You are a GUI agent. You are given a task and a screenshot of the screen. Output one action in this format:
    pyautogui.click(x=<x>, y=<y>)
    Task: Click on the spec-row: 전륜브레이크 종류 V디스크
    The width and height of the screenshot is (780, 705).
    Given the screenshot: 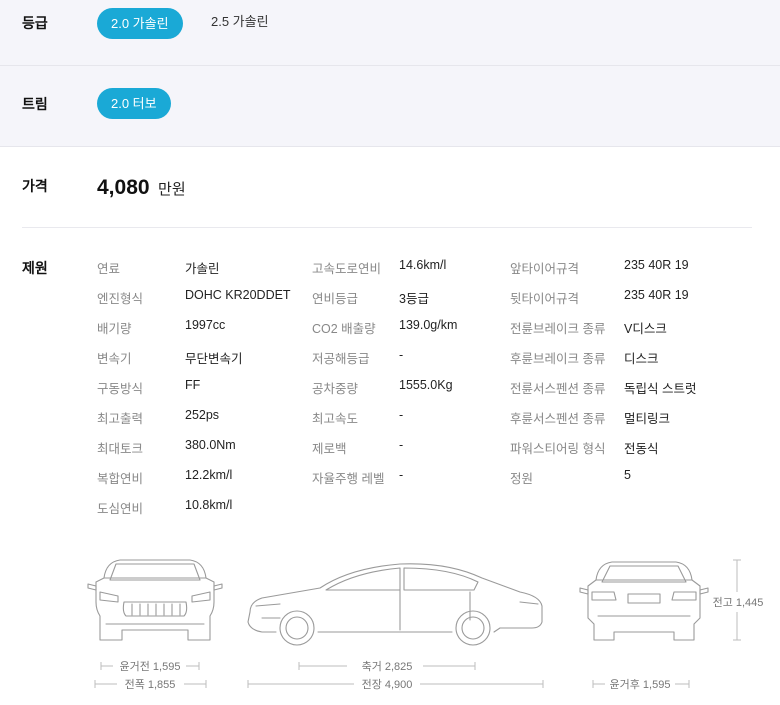 What is the action you would take?
    pyautogui.click(x=640, y=327)
    